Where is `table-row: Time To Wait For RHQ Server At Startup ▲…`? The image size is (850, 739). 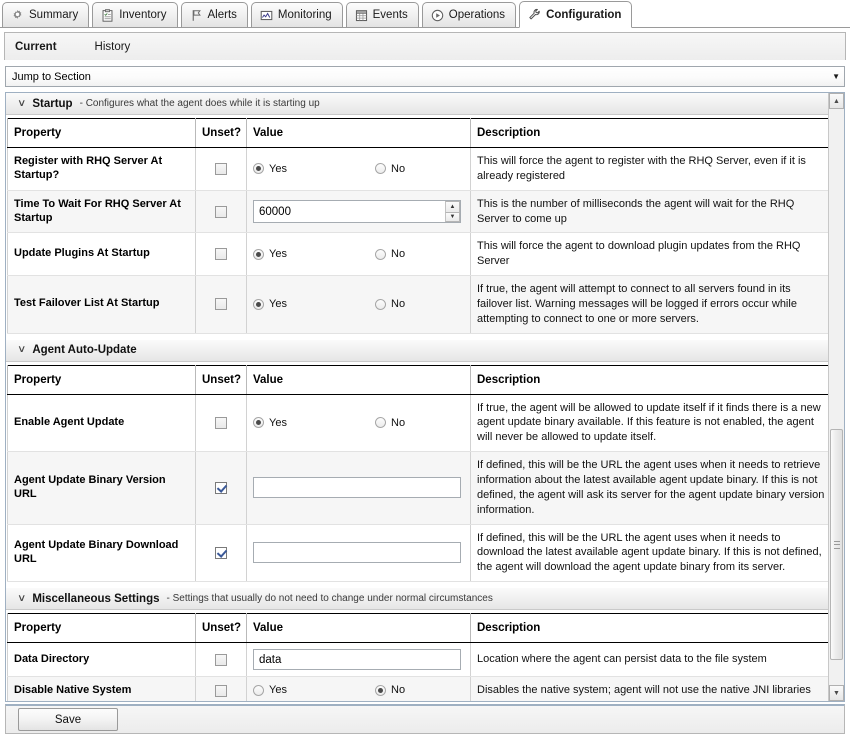 table-row: Time To Wait For RHQ Server At Startup ▲… is located at coordinates (420, 212).